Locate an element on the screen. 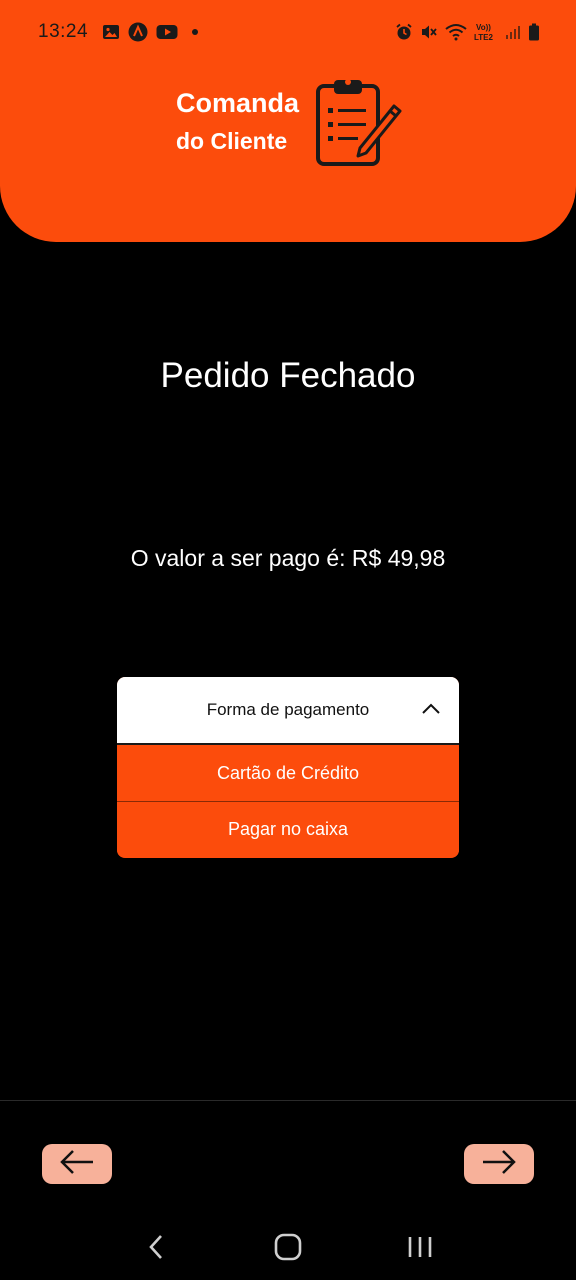 Image resolution: width=576 pixels, height=1280 pixels. image-icon is located at coordinates (111, 32).